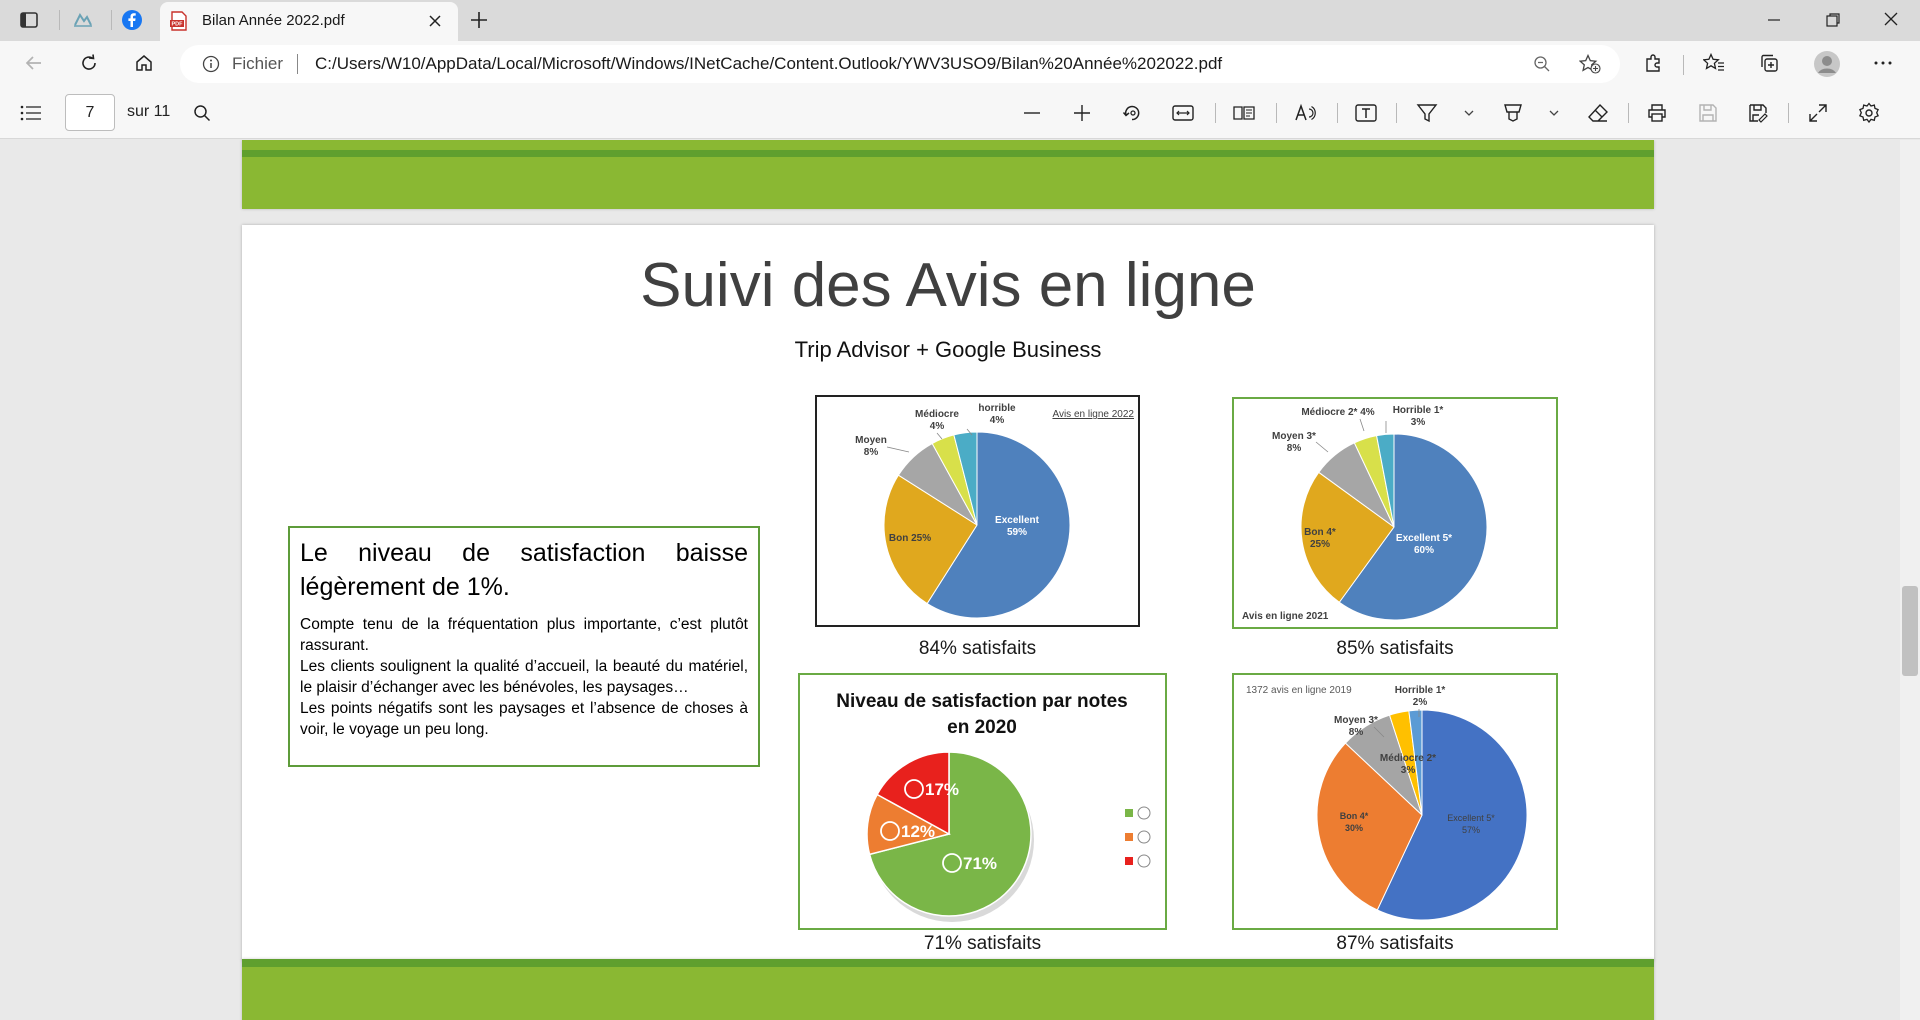 The height and width of the screenshot is (1020, 1920). Describe the element at coordinates (1408, 758) in the screenshot. I see `slice-label: Médiocre 2*` at that location.